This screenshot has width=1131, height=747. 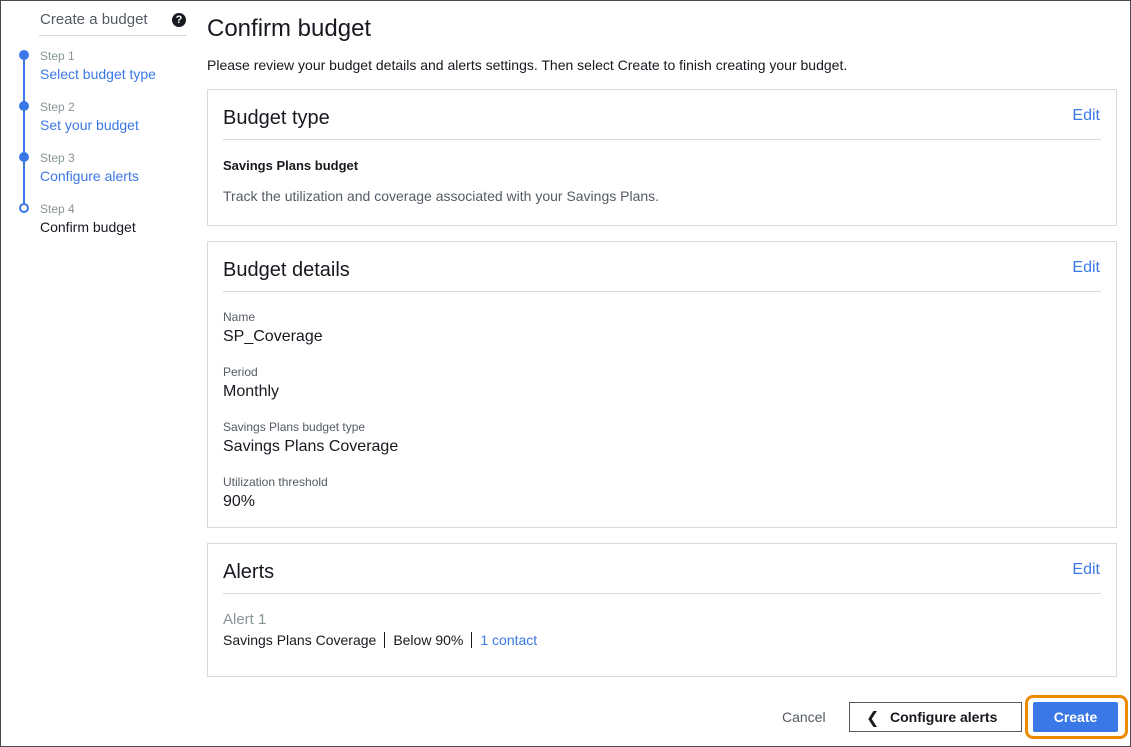 I want to click on previous-configure-alerts-button: ❮ Configure alerts, so click(x=935, y=717).